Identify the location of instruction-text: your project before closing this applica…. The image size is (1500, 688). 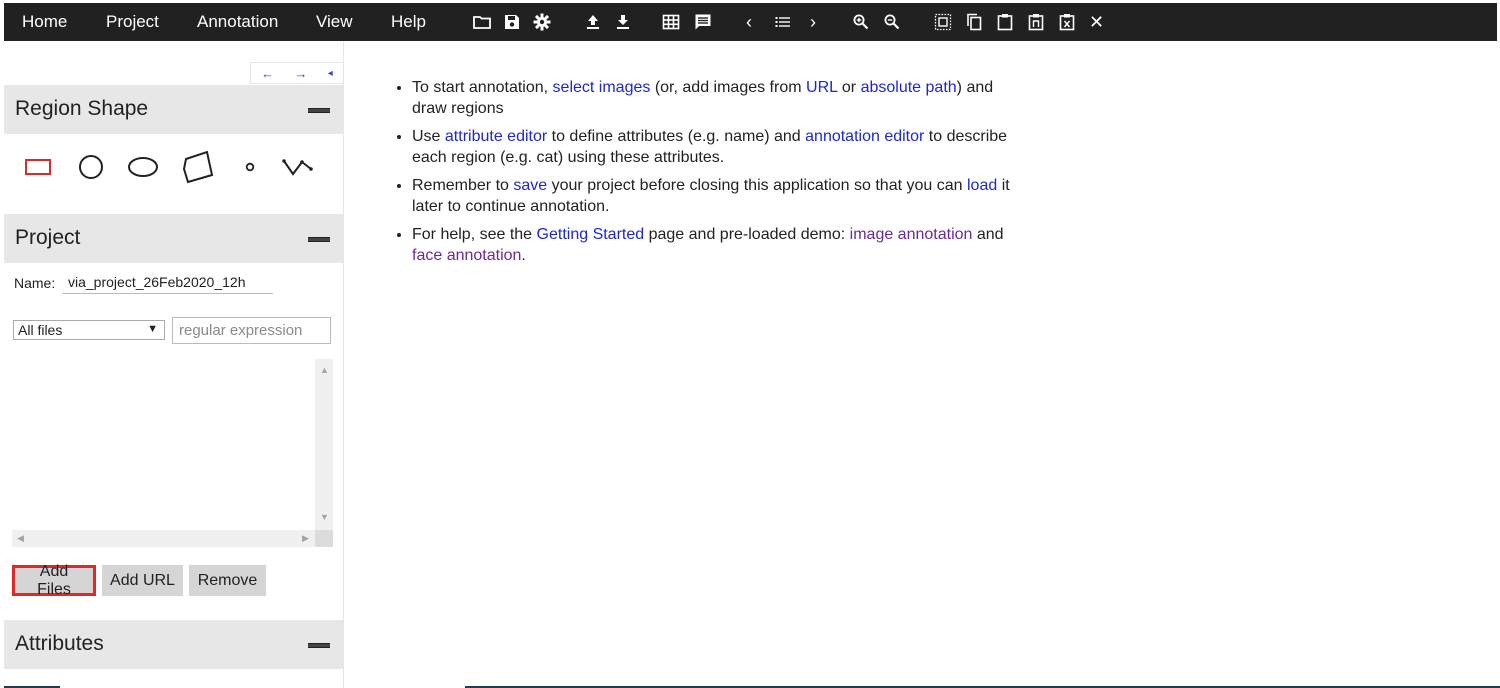
(757, 185).